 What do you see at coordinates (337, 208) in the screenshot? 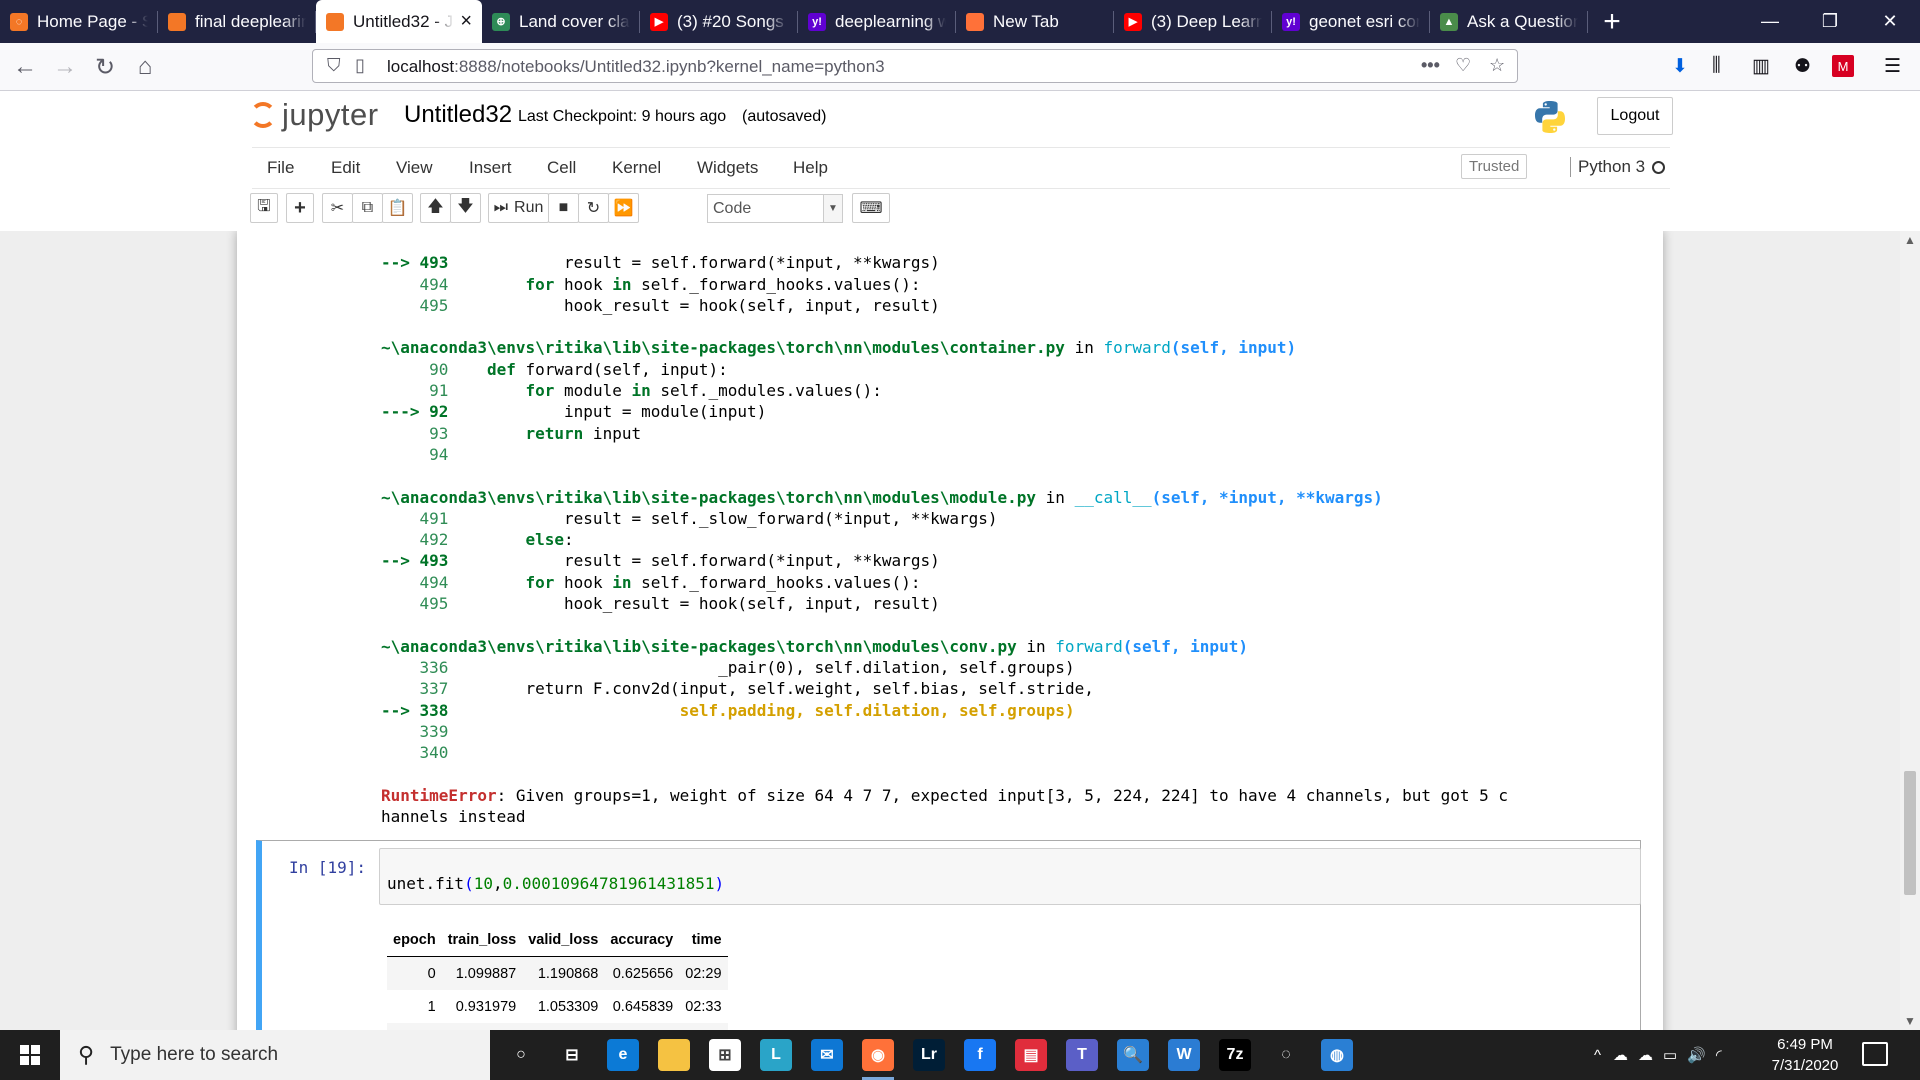
I see `cut-icon: ✂` at bounding box center [337, 208].